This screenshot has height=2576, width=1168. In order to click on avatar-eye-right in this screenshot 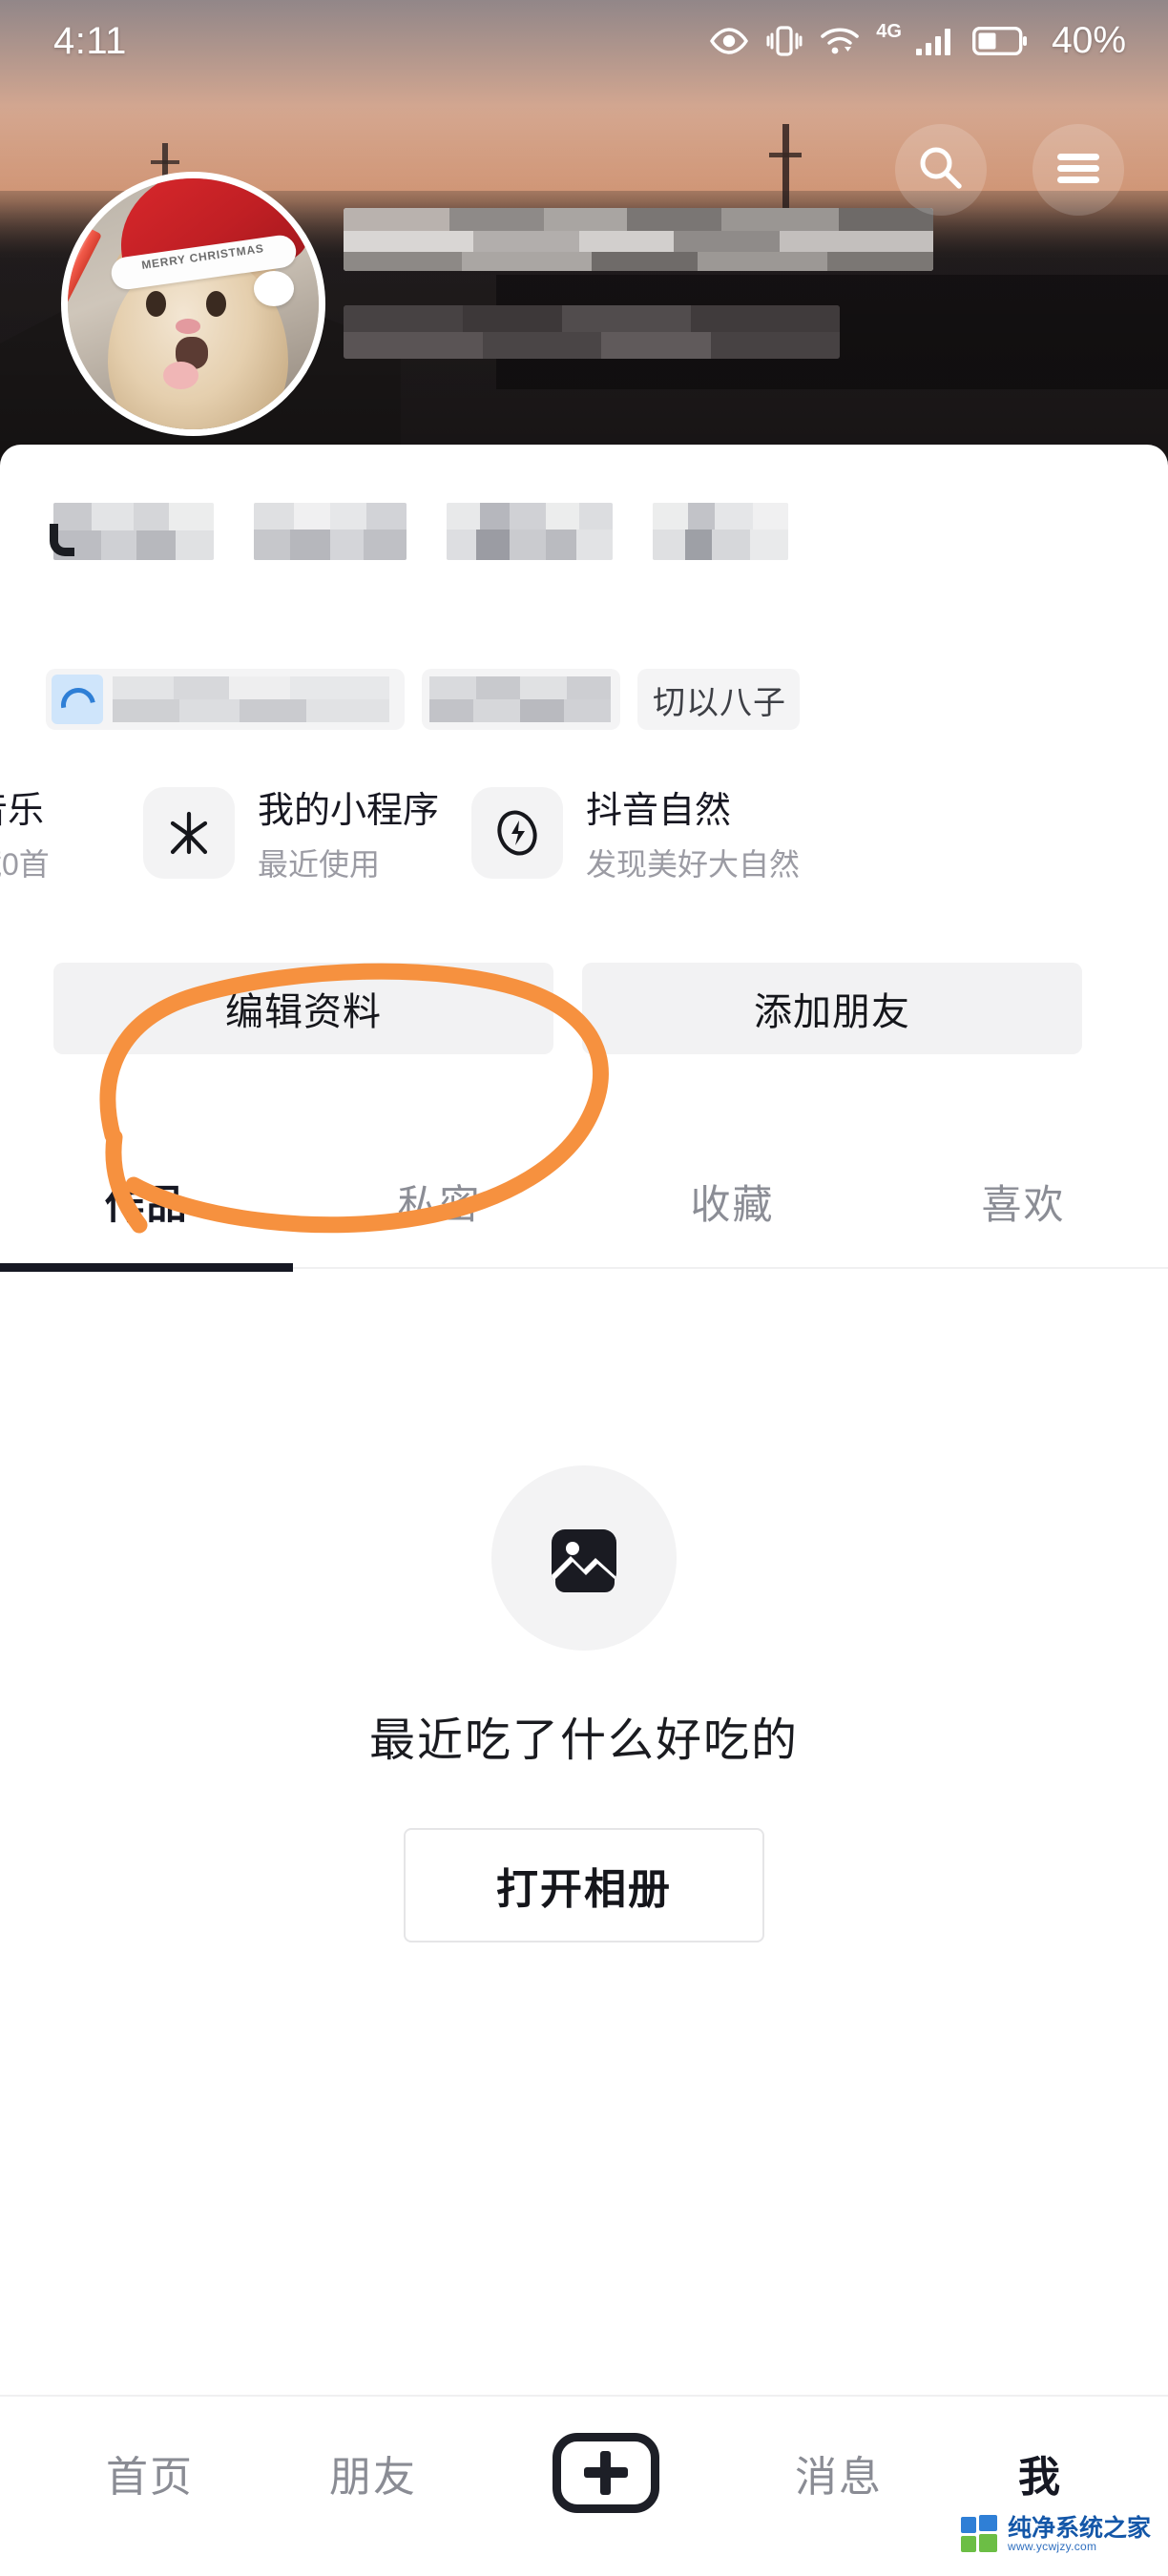, I will do `click(215, 304)`.